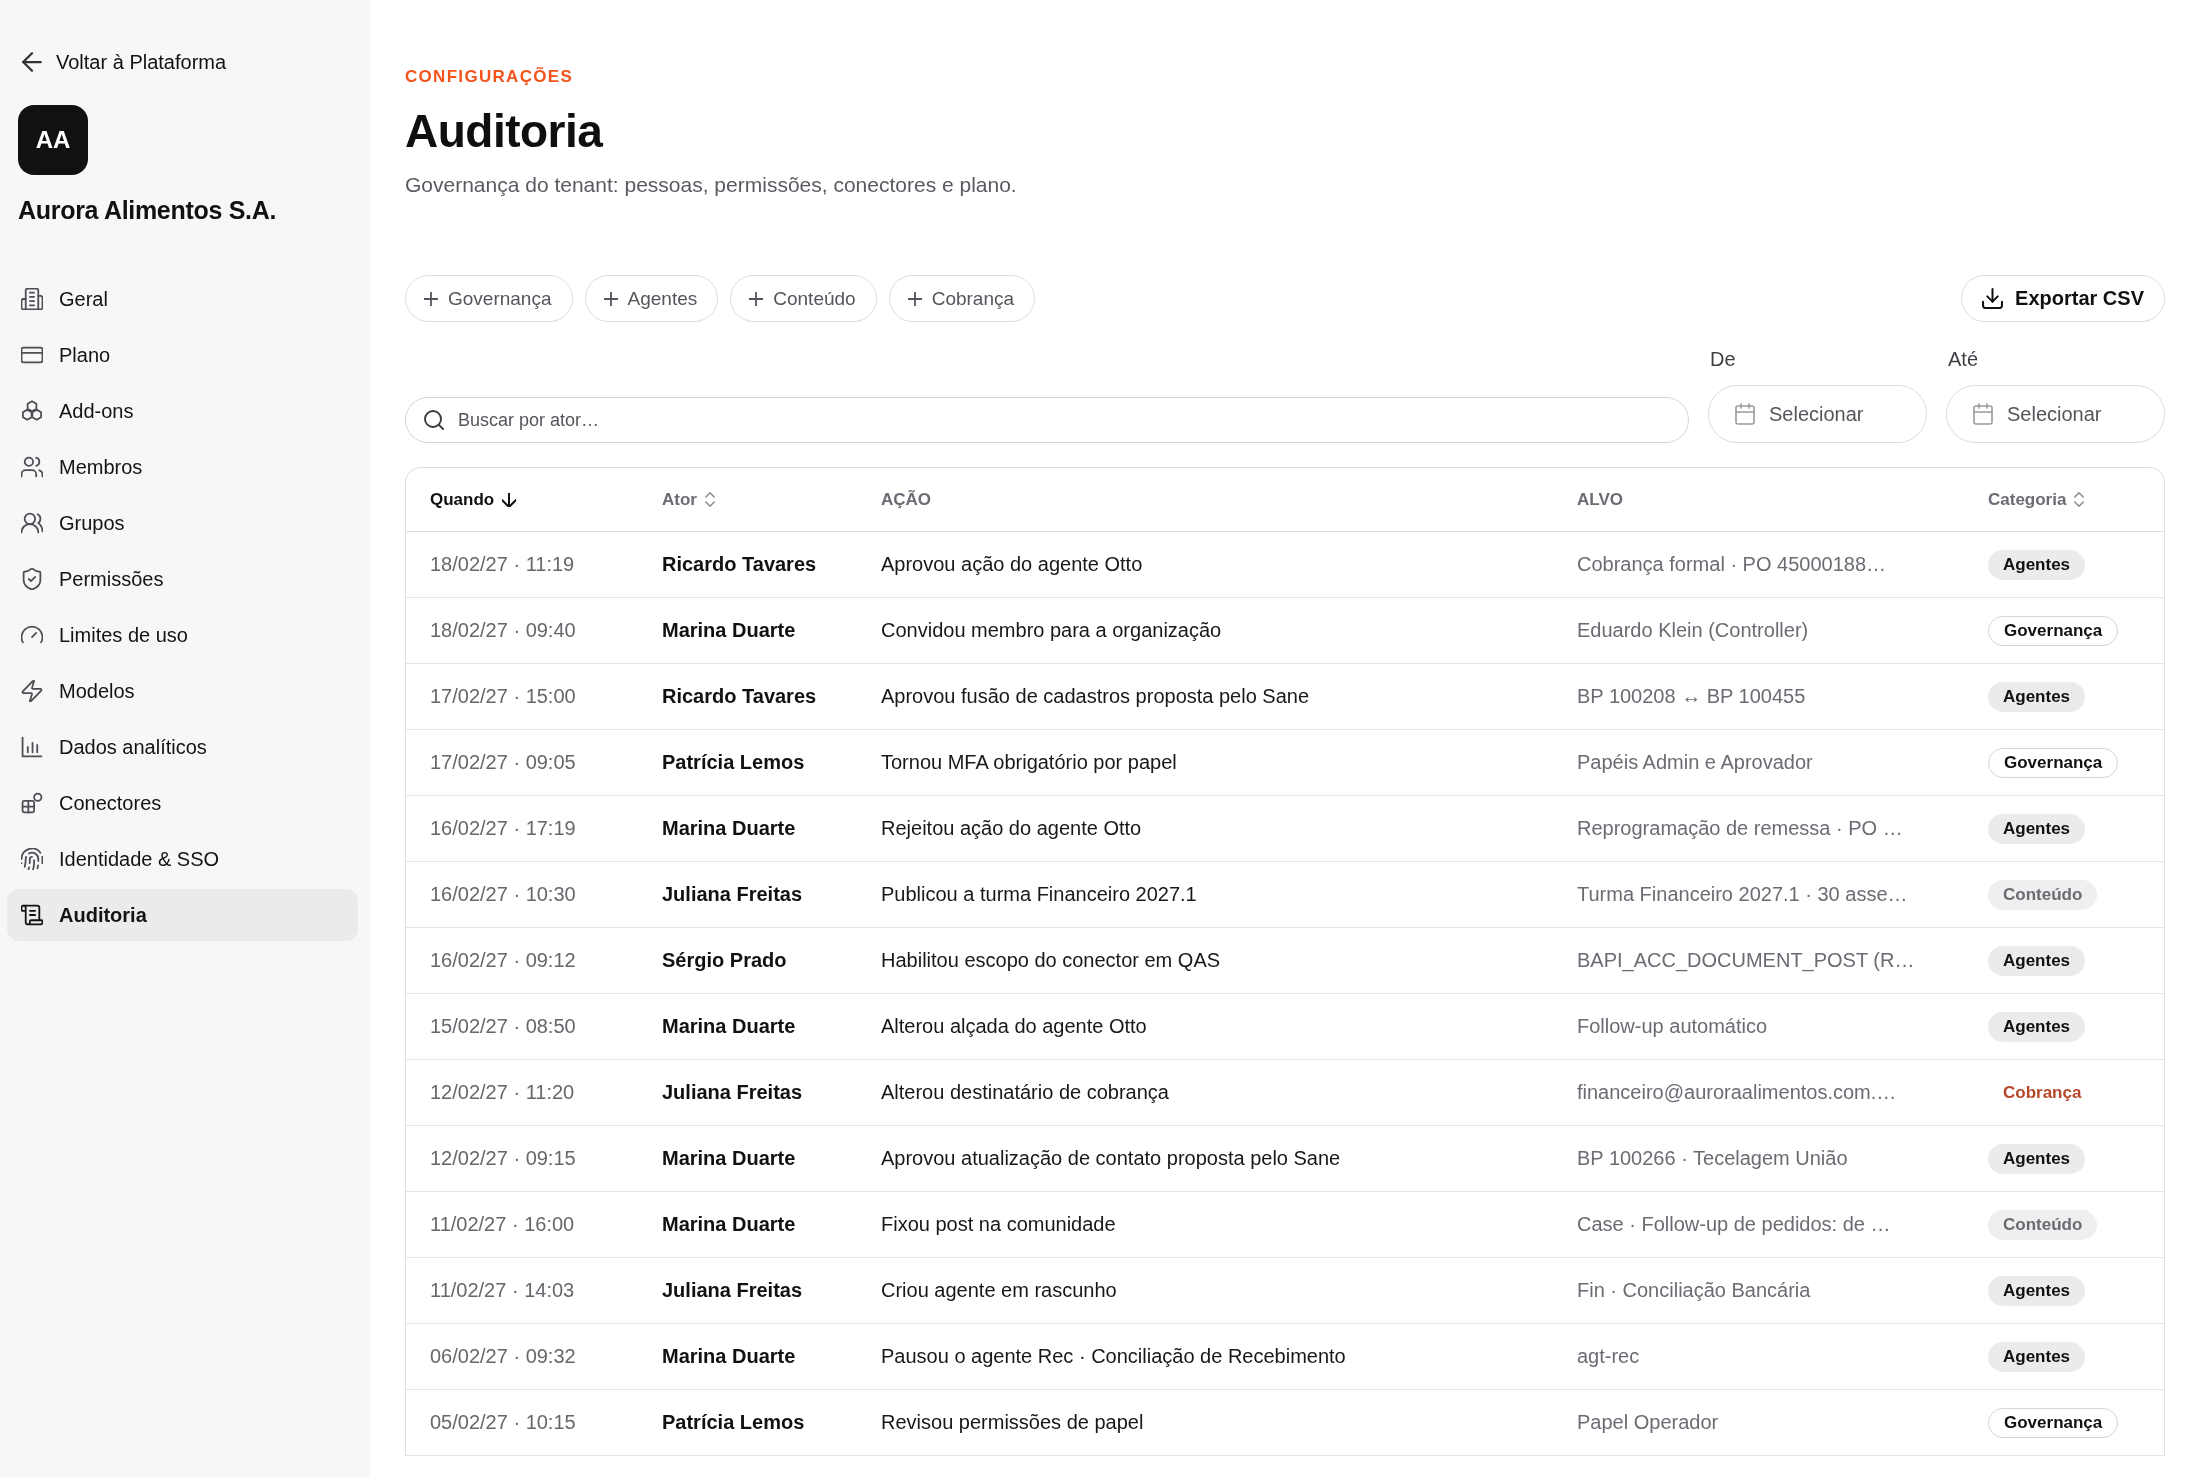 Image resolution: width=2200 pixels, height=1478 pixels. What do you see at coordinates (509, 499) in the screenshot?
I see `arrow-down-icon` at bounding box center [509, 499].